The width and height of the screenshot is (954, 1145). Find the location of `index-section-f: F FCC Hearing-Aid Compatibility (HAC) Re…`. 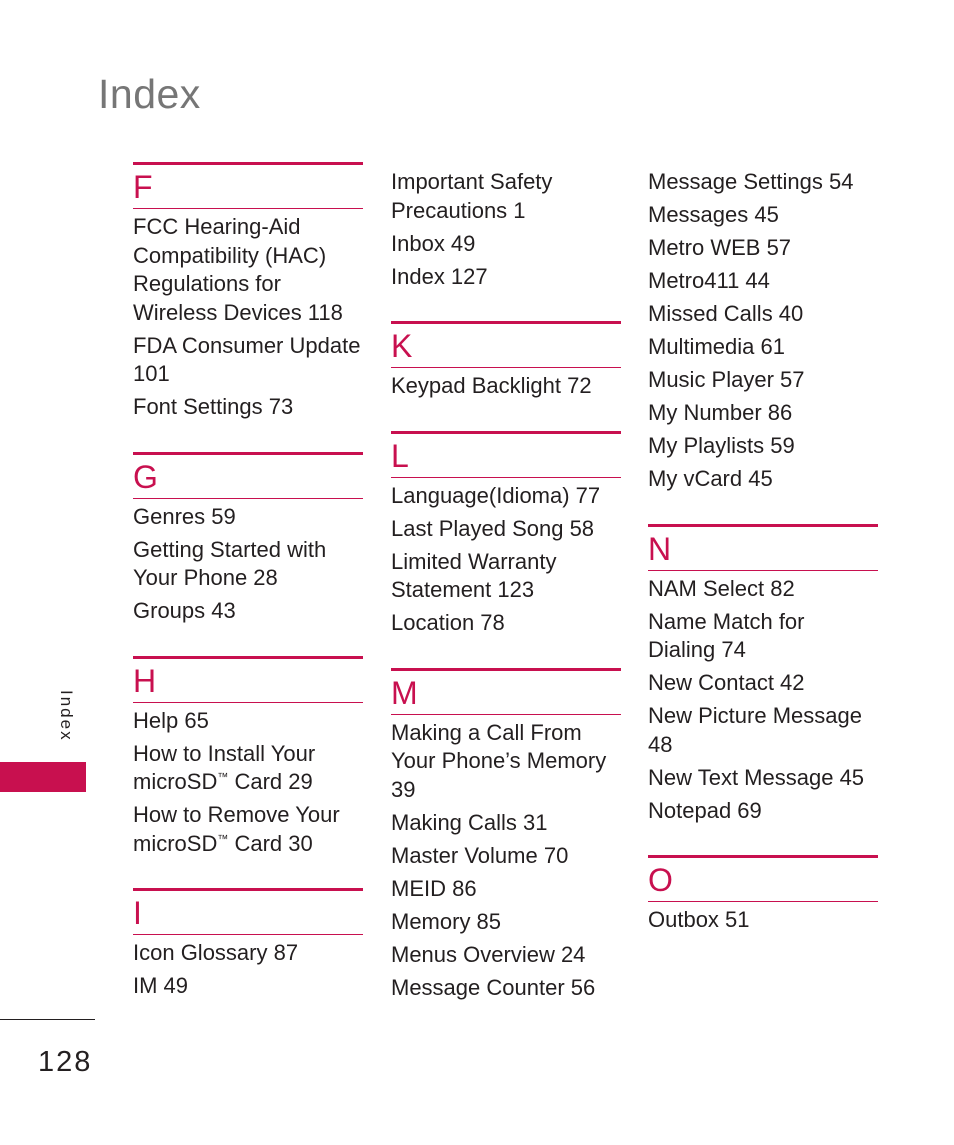

index-section-f: F FCC Hearing-Aid Compatibility (HAC) Re… is located at coordinates (248, 292).